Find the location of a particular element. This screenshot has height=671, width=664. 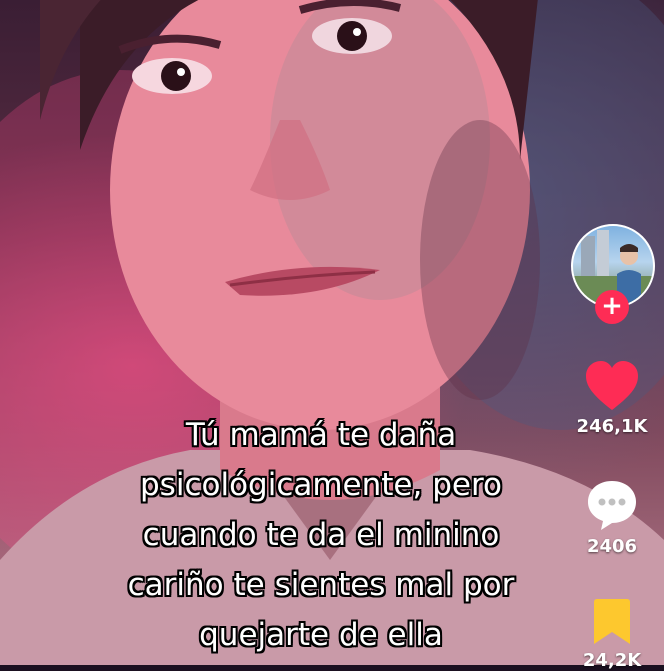

heart-icon is located at coordinates (612, 385).